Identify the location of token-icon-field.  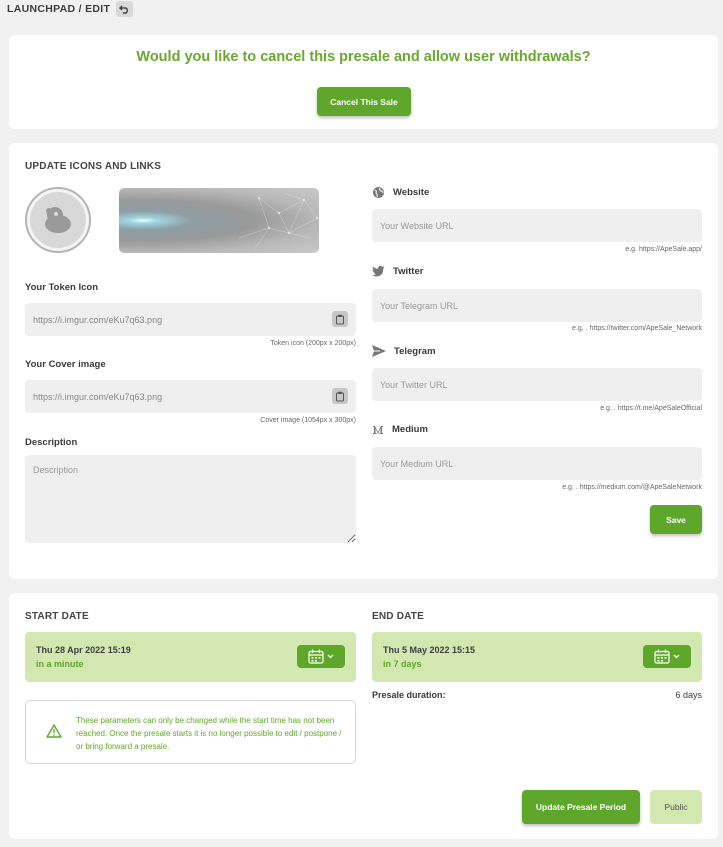
(190, 319).